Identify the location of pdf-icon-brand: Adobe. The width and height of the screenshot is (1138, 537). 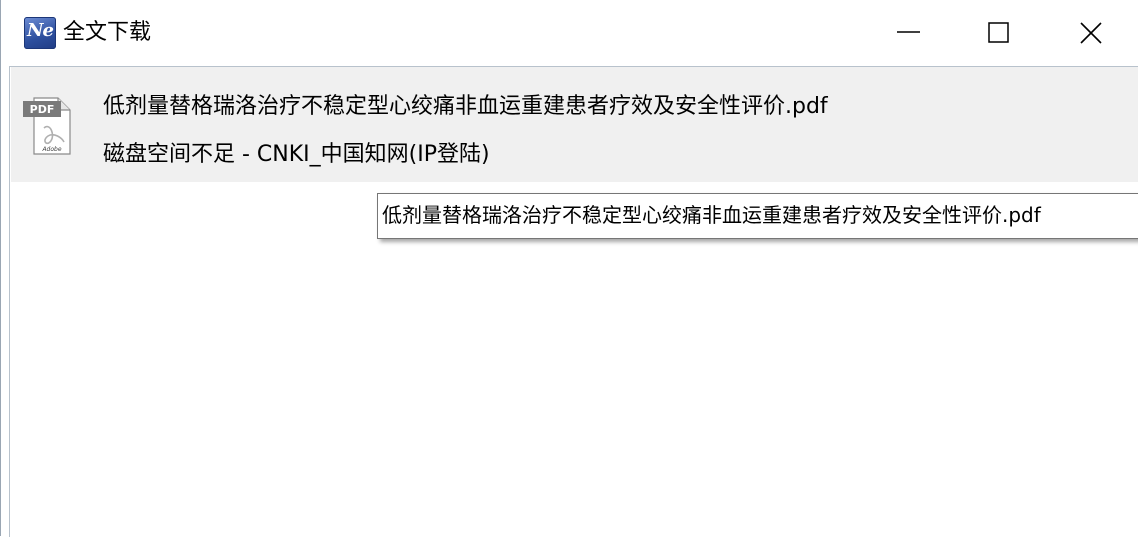
(51, 149).